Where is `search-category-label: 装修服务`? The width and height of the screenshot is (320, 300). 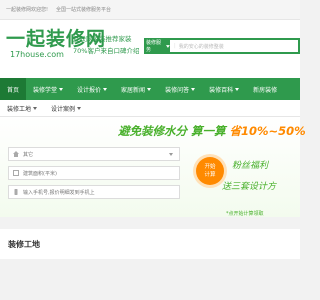
search-category-label: 装修服务 is located at coordinates (154, 46).